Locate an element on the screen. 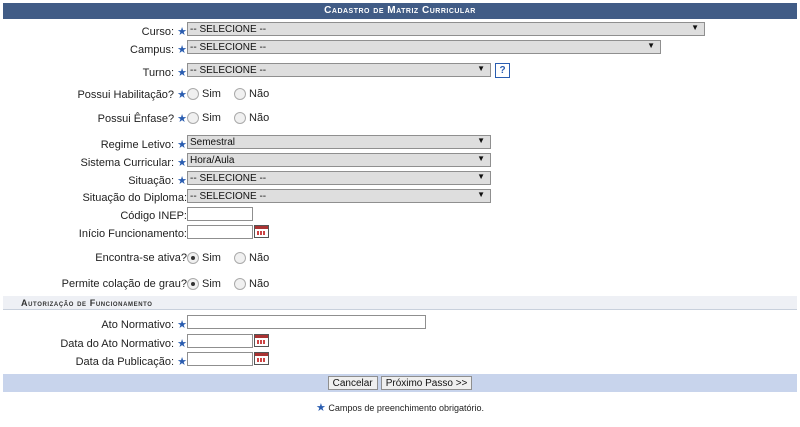 The image size is (800, 427). ato-normativo-label: Ato Normativo: is located at coordinates (138, 325).